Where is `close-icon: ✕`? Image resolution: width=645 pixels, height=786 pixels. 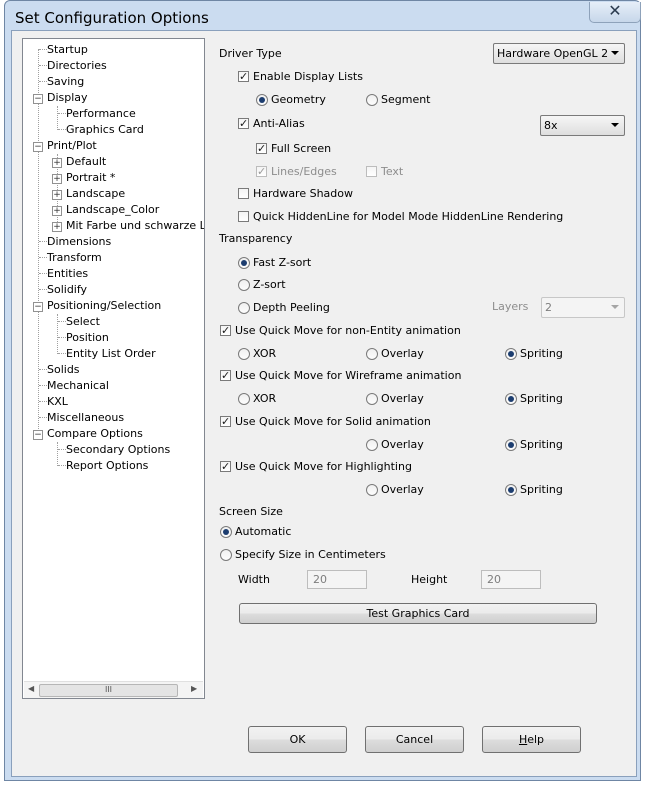 close-icon: ✕ is located at coordinates (615, 10).